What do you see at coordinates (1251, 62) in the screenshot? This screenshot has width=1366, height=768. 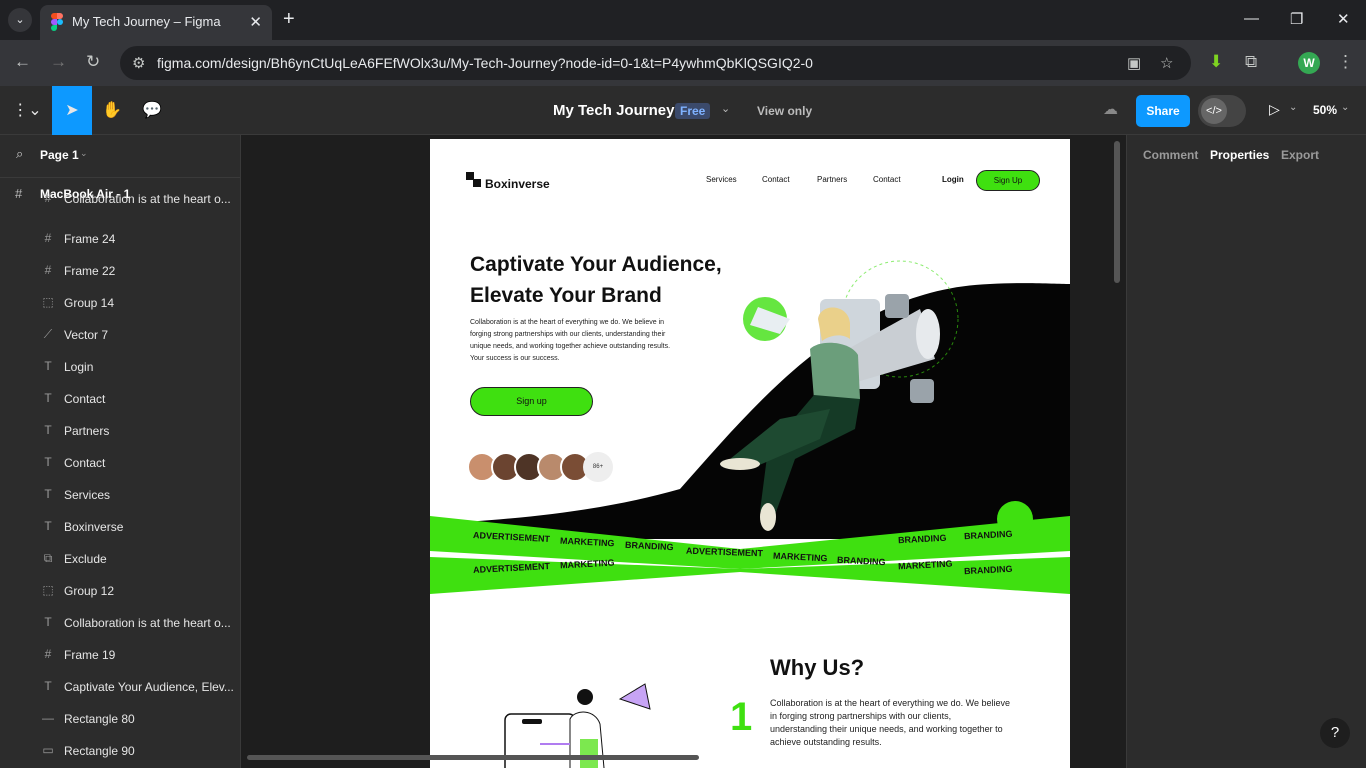 I see `extensions-icon: ⧉` at bounding box center [1251, 62].